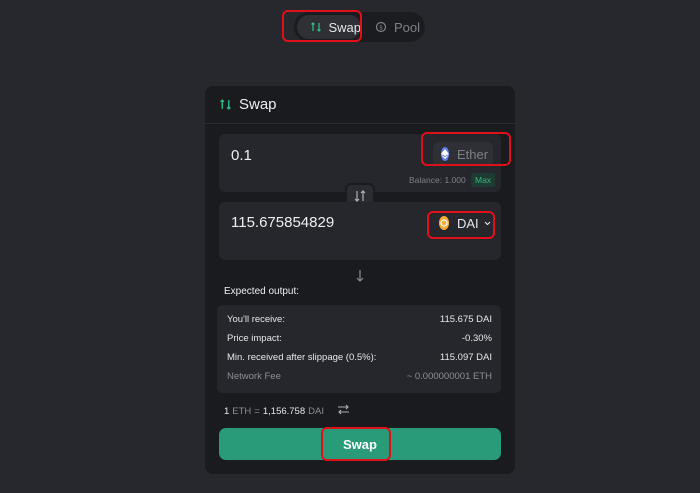 This screenshot has height=493, width=700. I want to click on from-balance: Balance: 1.000, so click(437, 180).